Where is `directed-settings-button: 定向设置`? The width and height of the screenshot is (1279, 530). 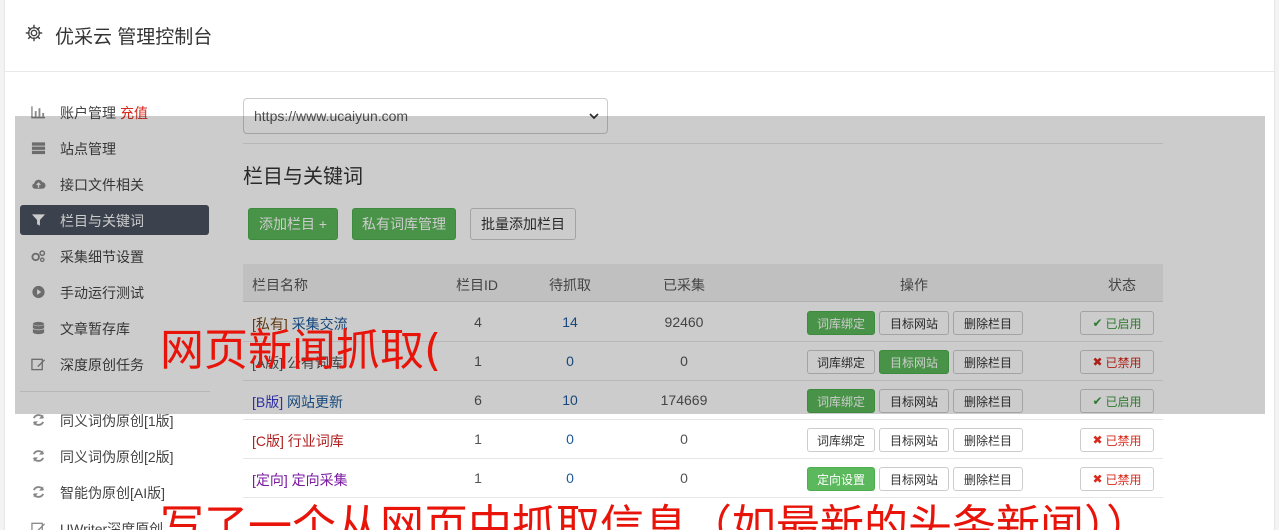
directed-settings-button: 定向设置 is located at coordinates (841, 479).